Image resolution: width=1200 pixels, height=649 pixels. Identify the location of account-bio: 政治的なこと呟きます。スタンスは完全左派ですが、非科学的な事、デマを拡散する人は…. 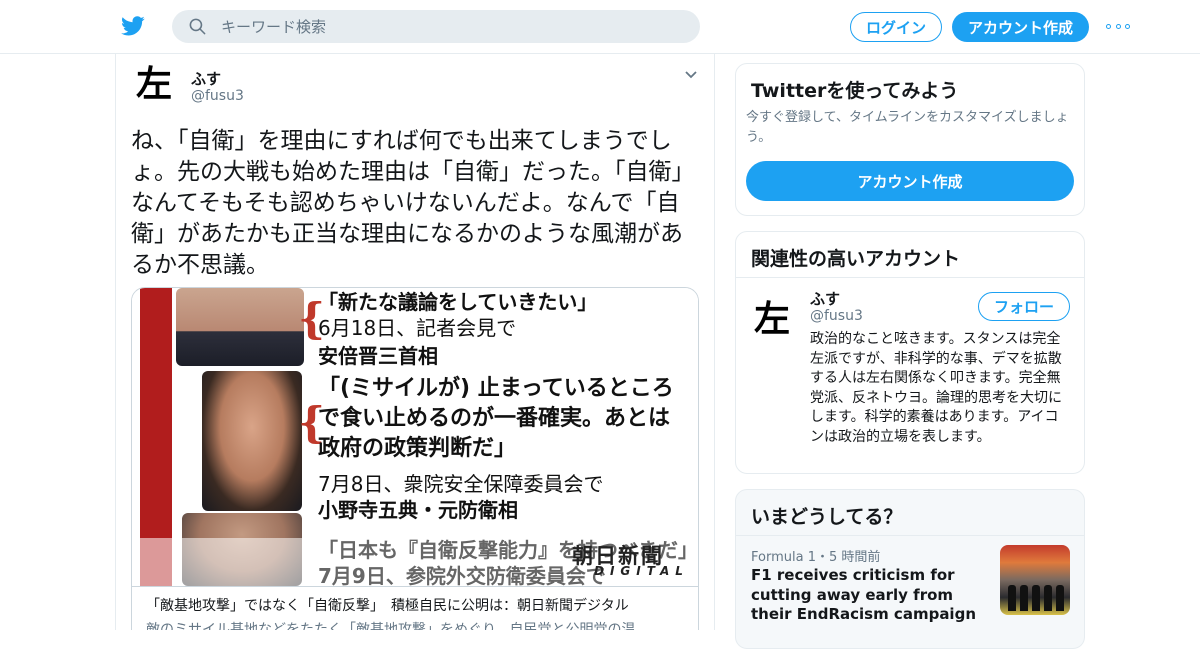
(936, 388).